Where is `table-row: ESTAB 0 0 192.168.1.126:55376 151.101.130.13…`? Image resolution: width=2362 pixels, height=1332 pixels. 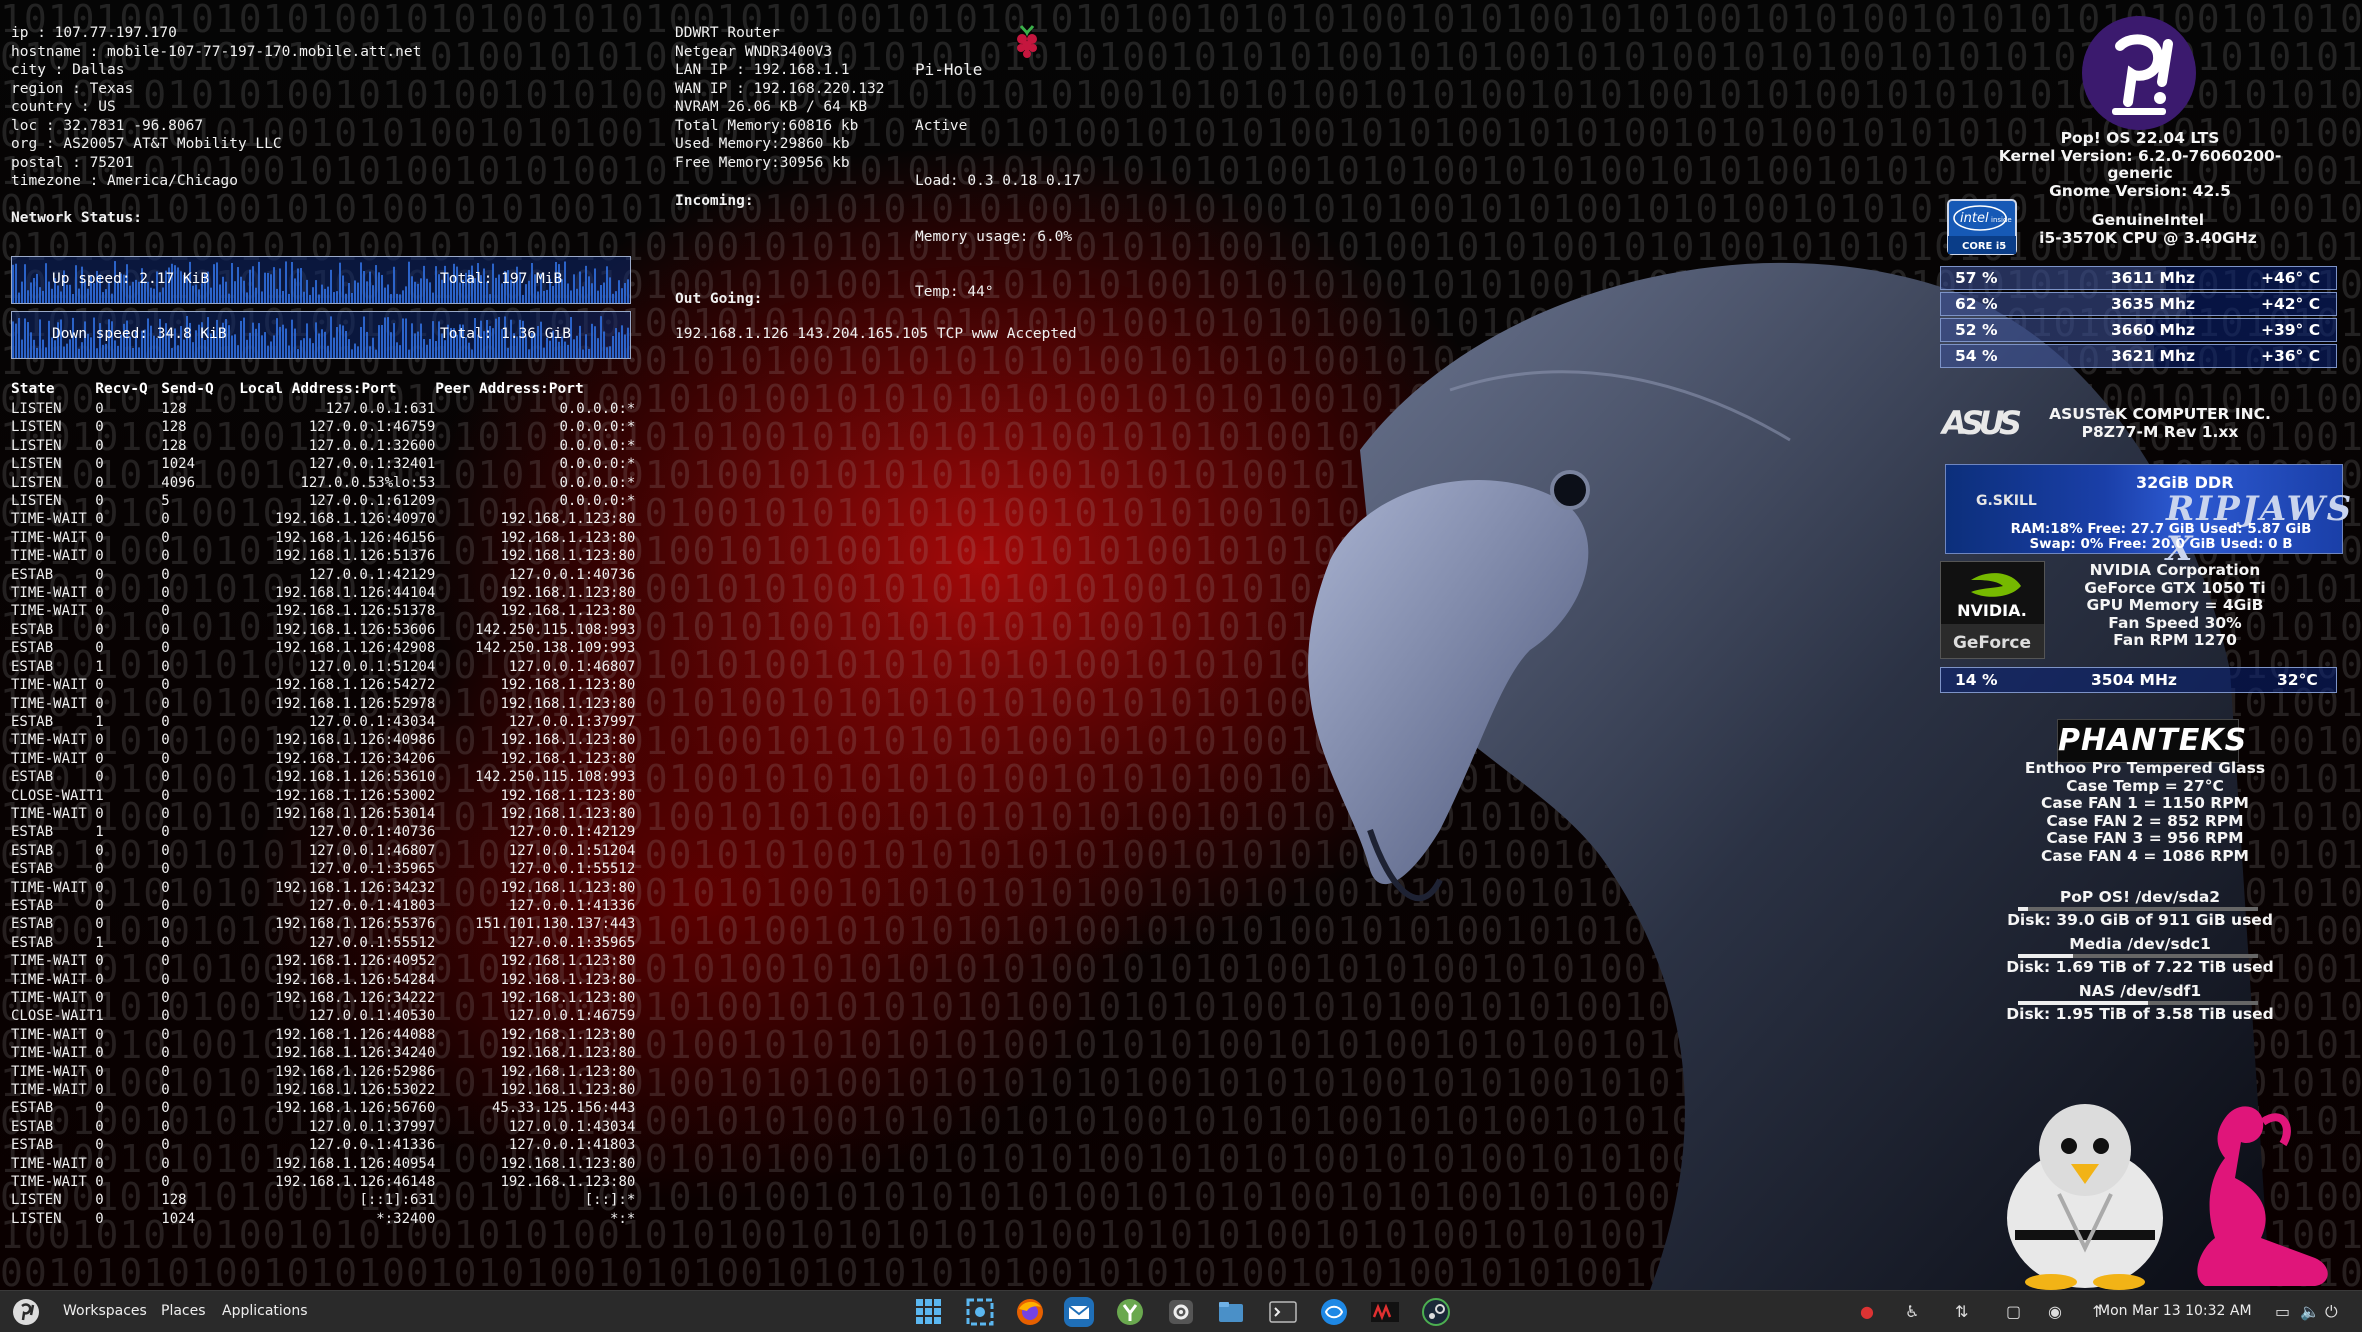
table-row: ESTAB 0 0 192.168.1.126:55376 151.101.130.13… is located at coordinates (323, 924).